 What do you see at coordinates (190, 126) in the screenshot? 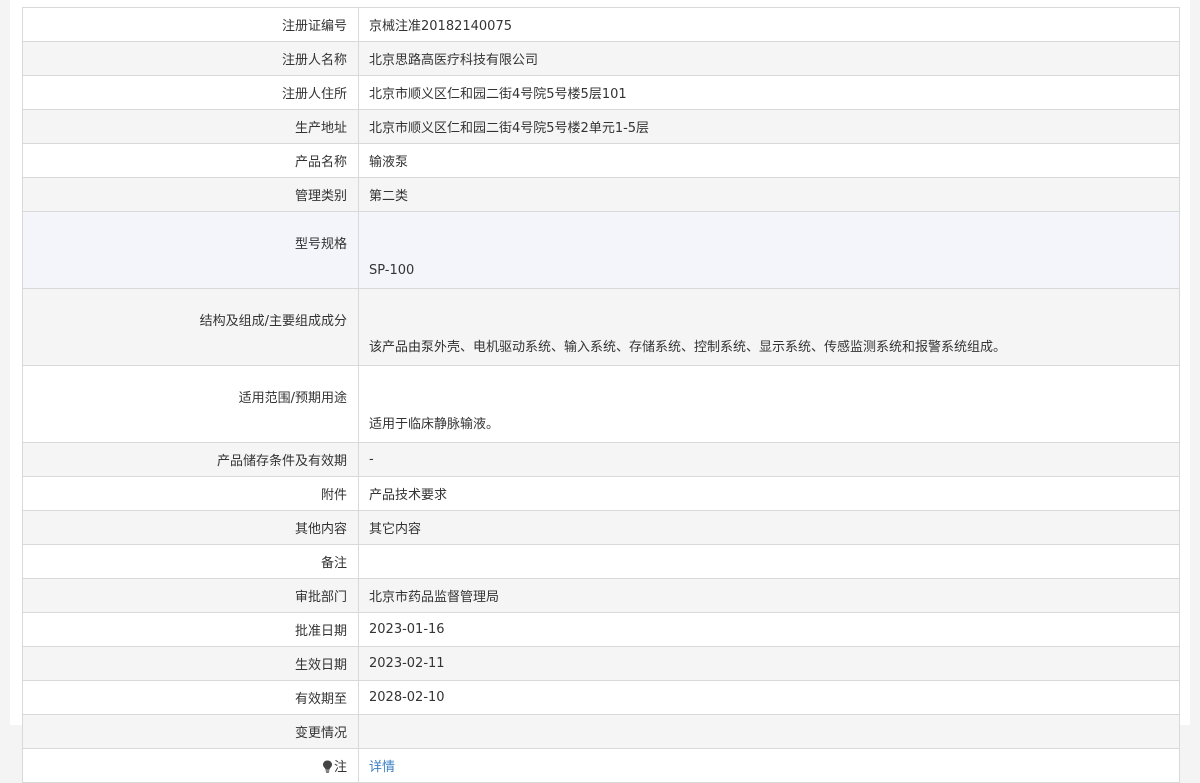
I see `row-label: 生产地址` at bounding box center [190, 126].